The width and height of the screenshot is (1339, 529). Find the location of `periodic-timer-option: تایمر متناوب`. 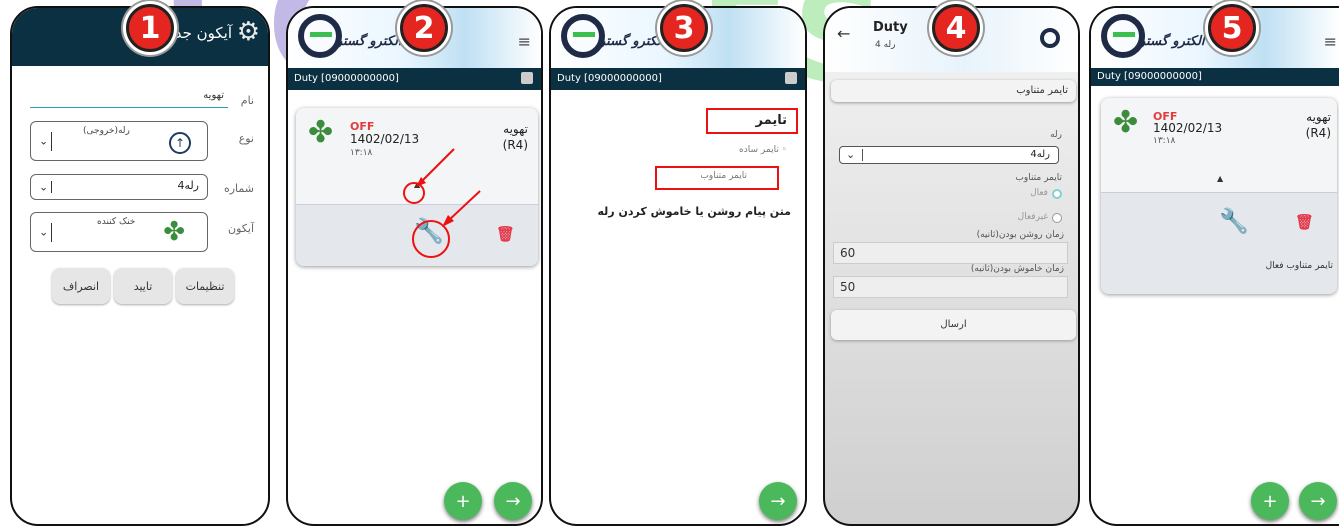

periodic-timer-option: تایمر متناوب is located at coordinates (723, 176).